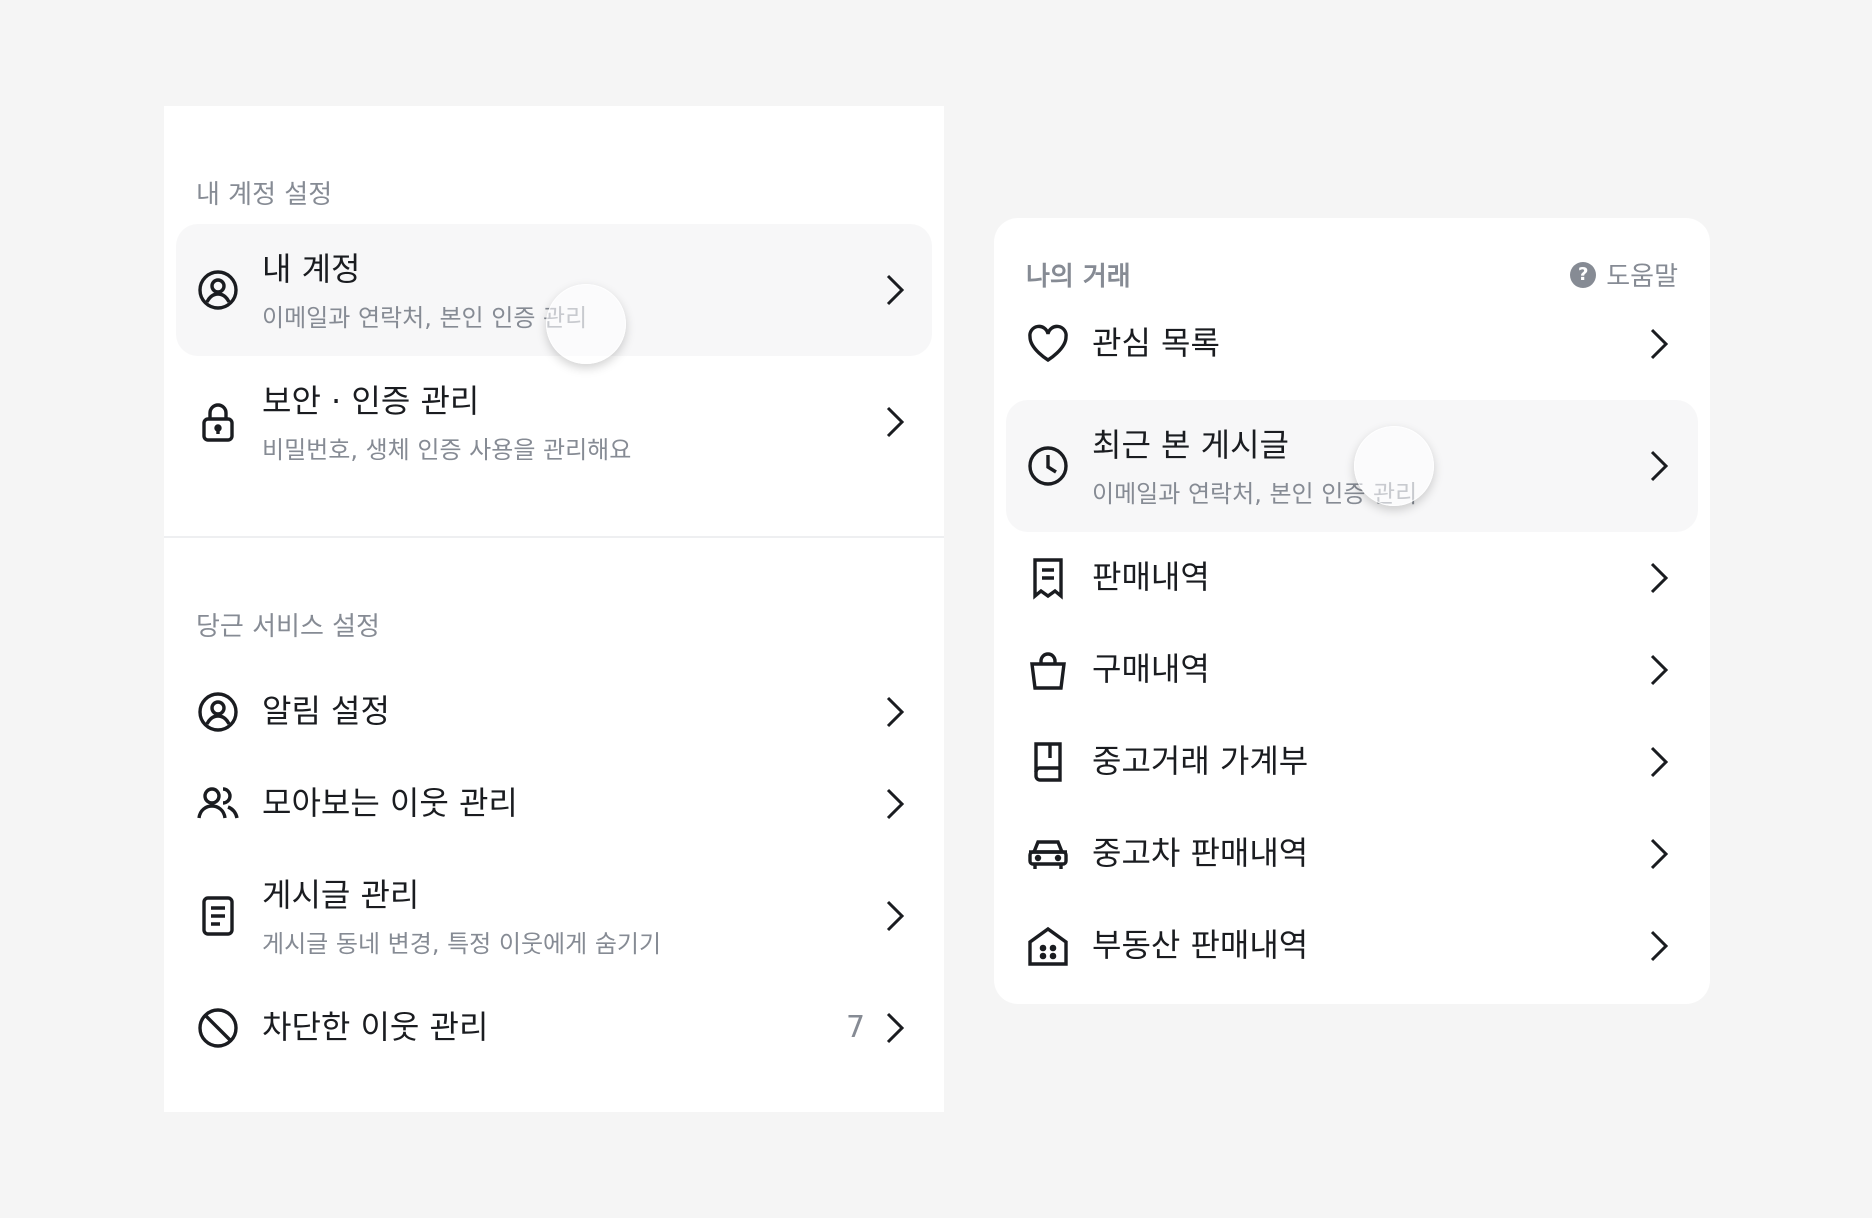  Describe the element at coordinates (554, 422) in the screenshot. I see `menu-item-security: 보안 · 인증 관리 비밀번호, 생체 인증 사용을 관리해요` at that location.